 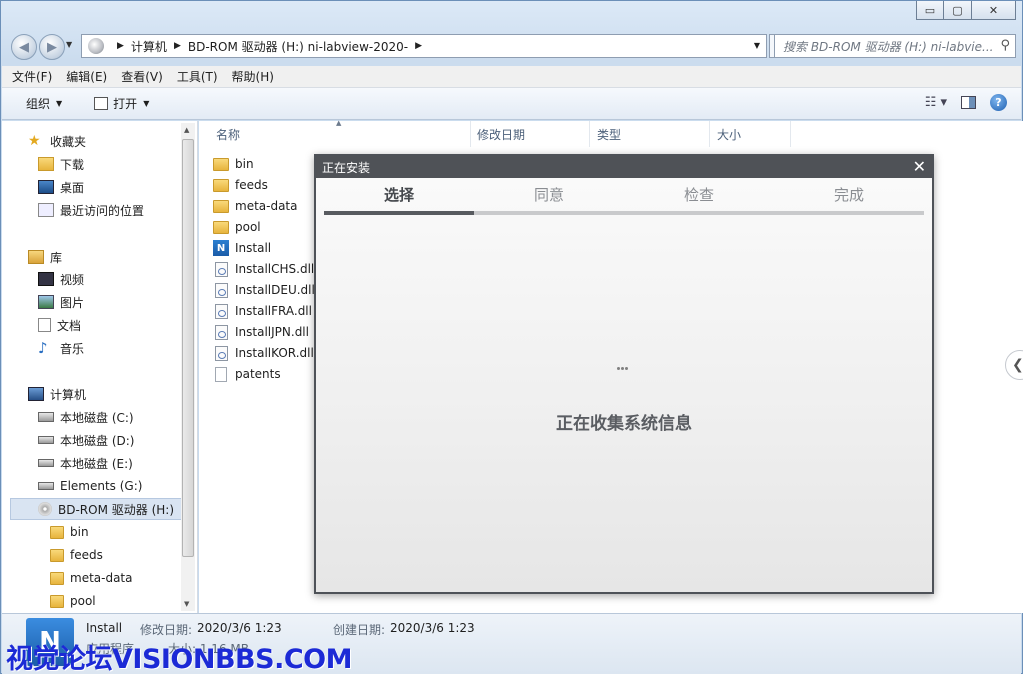 I want to click on breadcrumb-drive: BD-ROM 驱动器 (H:) ni-labview-2020-, so click(x=298, y=46).